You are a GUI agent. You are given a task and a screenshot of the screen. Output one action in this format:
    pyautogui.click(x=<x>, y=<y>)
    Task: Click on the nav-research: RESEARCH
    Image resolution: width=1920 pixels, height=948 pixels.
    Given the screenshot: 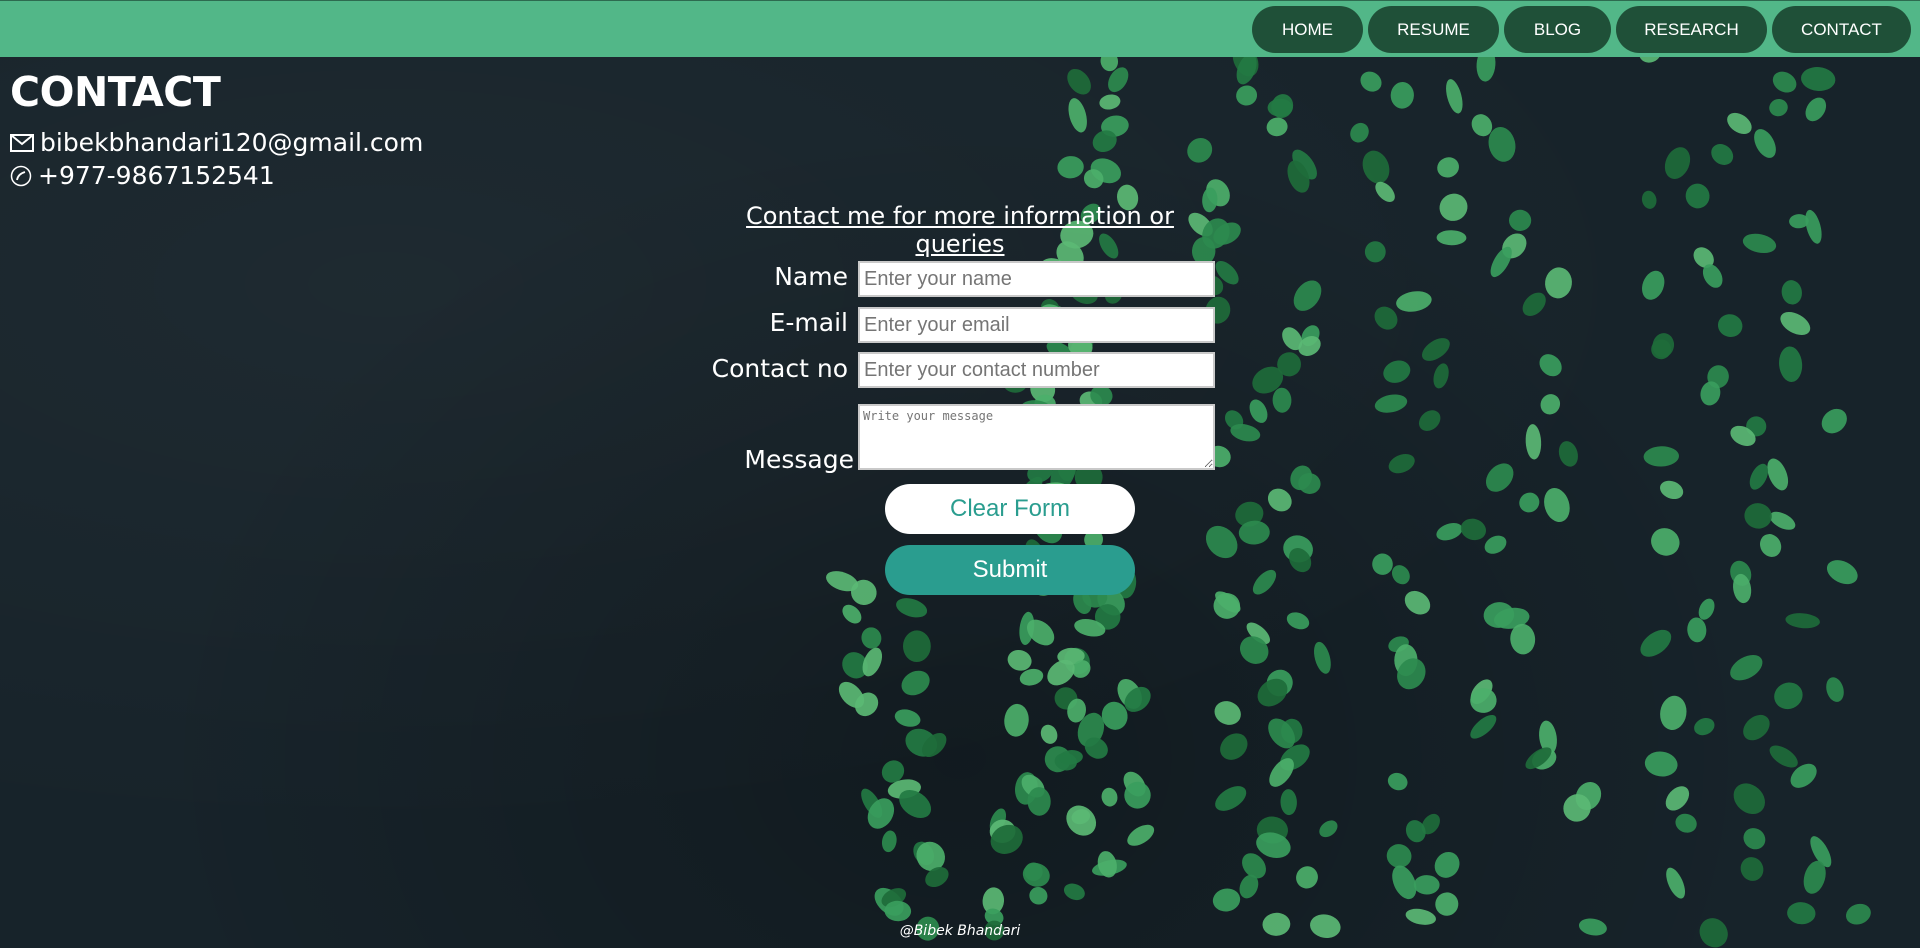 What is the action you would take?
    pyautogui.click(x=1691, y=29)
    